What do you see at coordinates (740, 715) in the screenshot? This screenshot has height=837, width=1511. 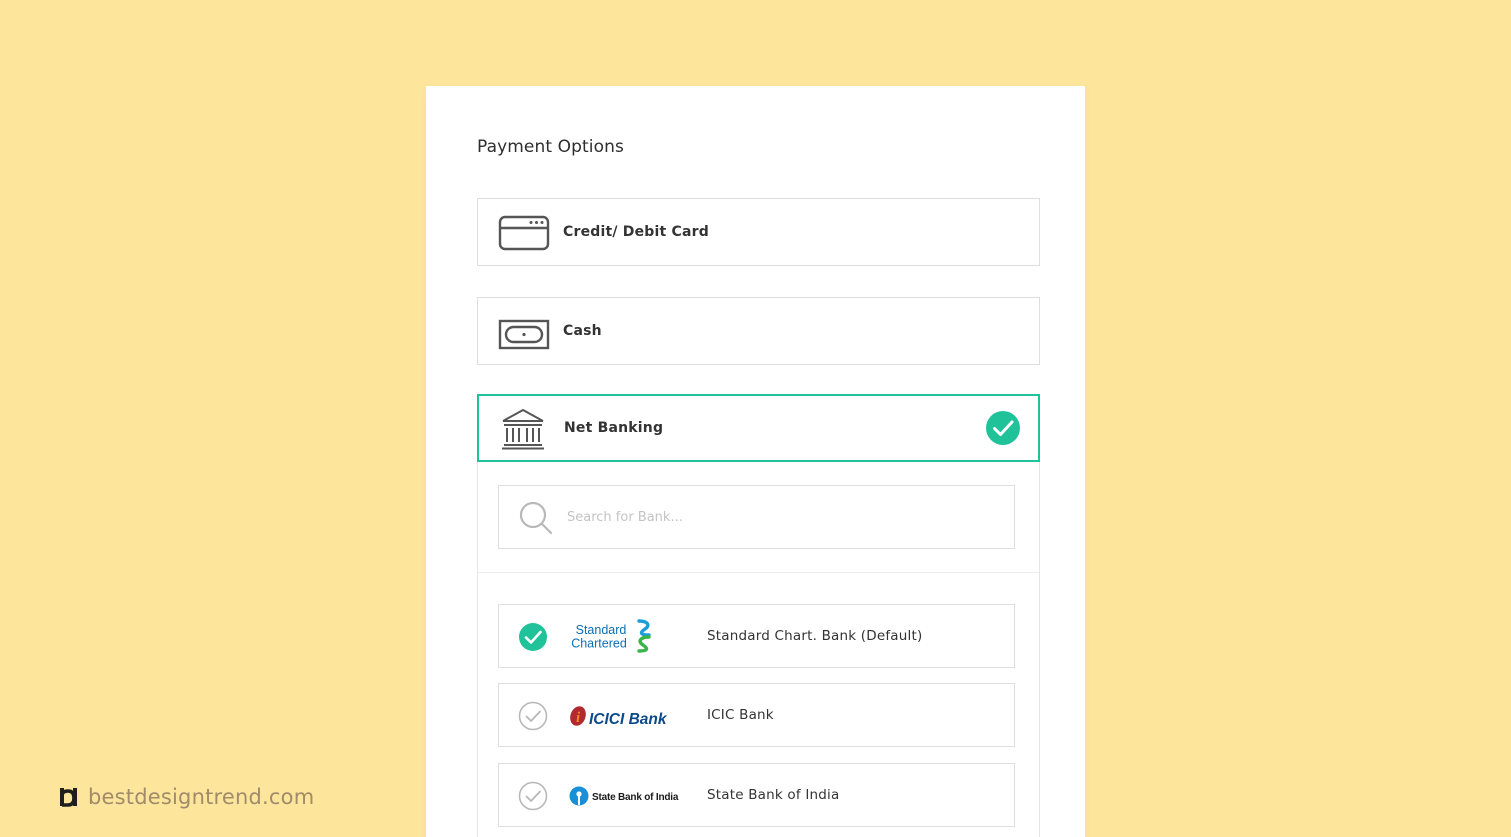 I see `bank-name: ICIC Bank` at bounding box center [740, 715].